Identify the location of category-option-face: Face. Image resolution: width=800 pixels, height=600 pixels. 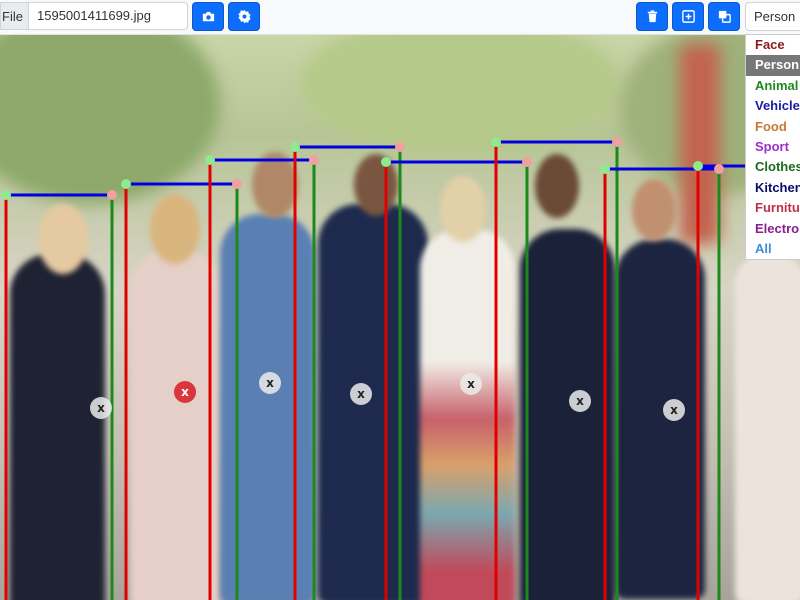
(773, 45).